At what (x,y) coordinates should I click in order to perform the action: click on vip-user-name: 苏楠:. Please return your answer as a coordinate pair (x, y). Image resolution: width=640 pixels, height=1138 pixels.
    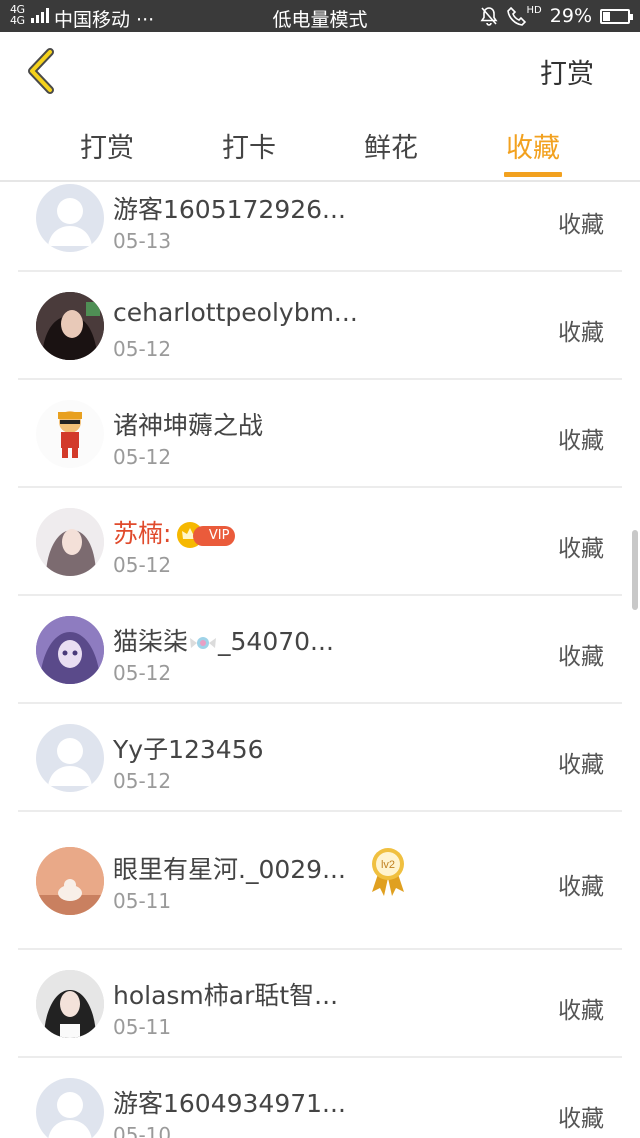
    Looking at the image, I should click on (142, 533).